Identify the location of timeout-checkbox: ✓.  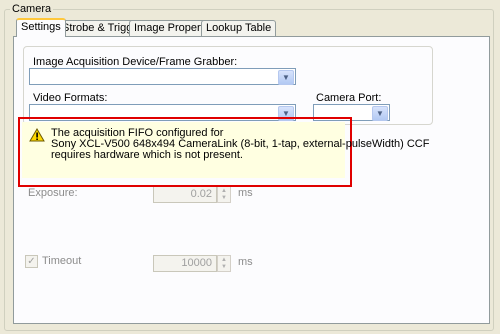
(31, 261).